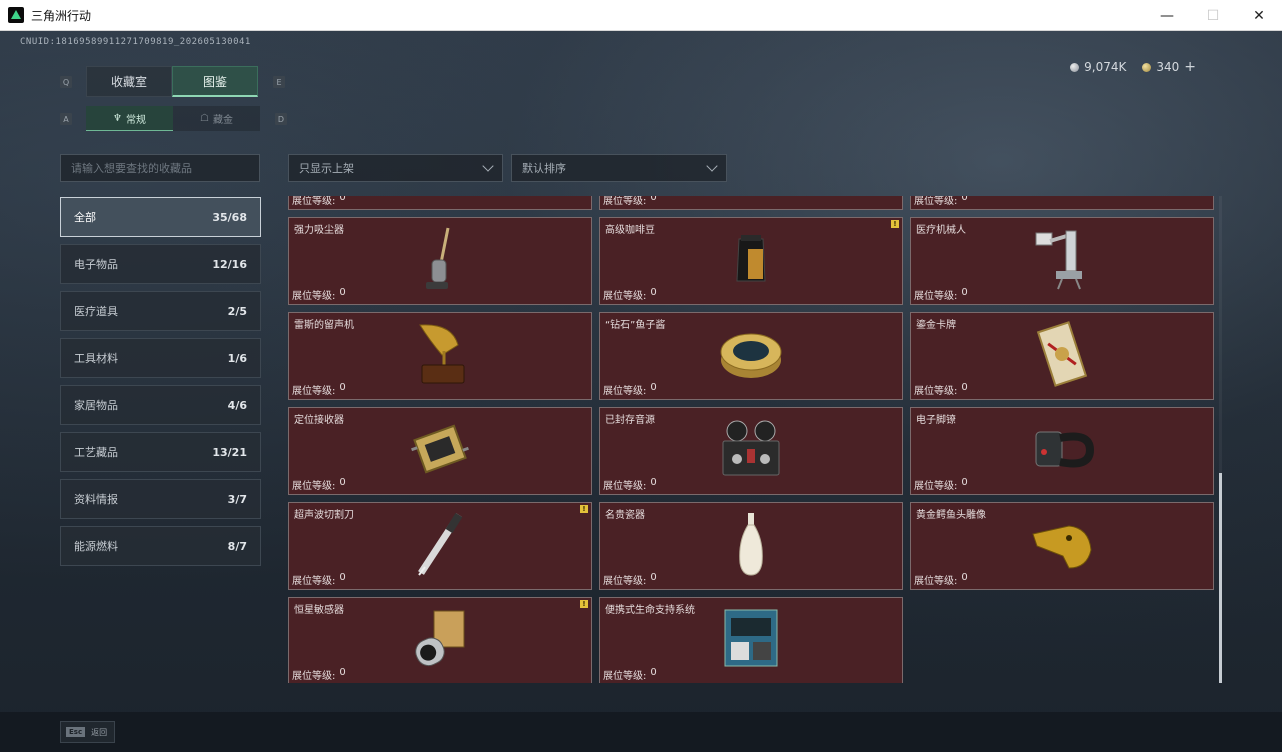  I want to click on category-intel: 资料情报 3/7, so click(160, 499).